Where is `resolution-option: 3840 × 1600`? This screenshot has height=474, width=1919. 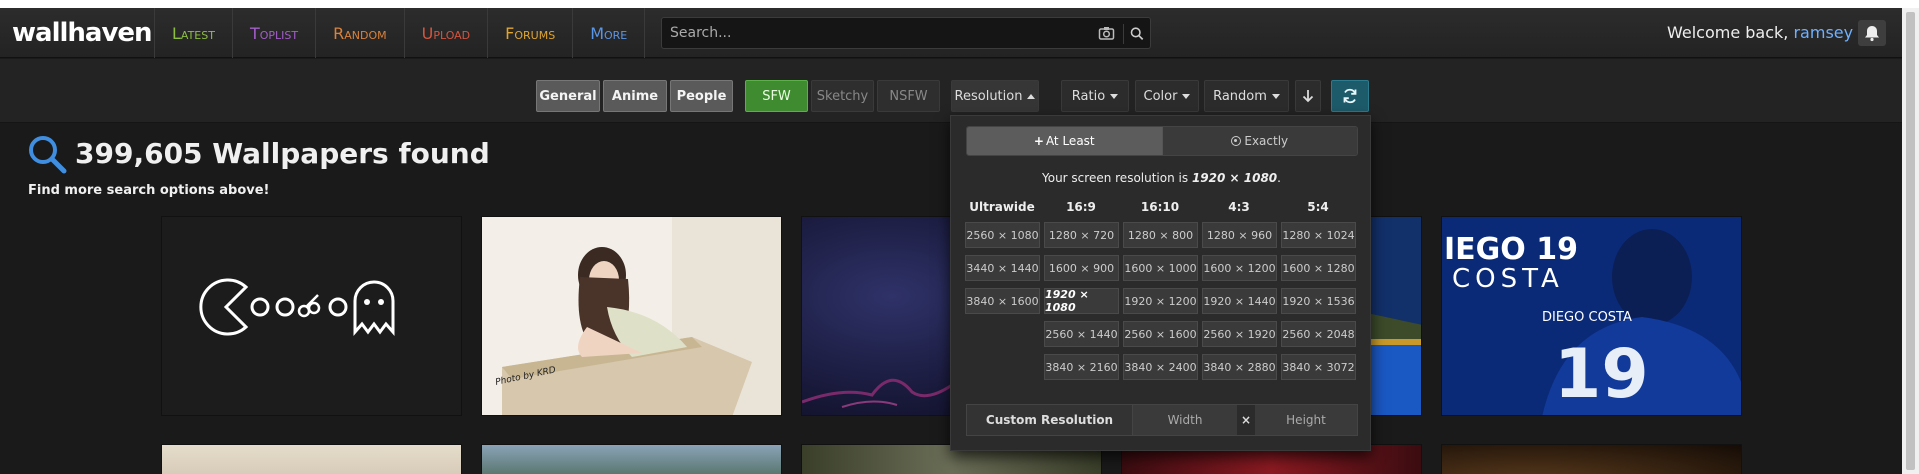
resolution-option: 3840 × 1600 is located at coordinates (1002, 301).